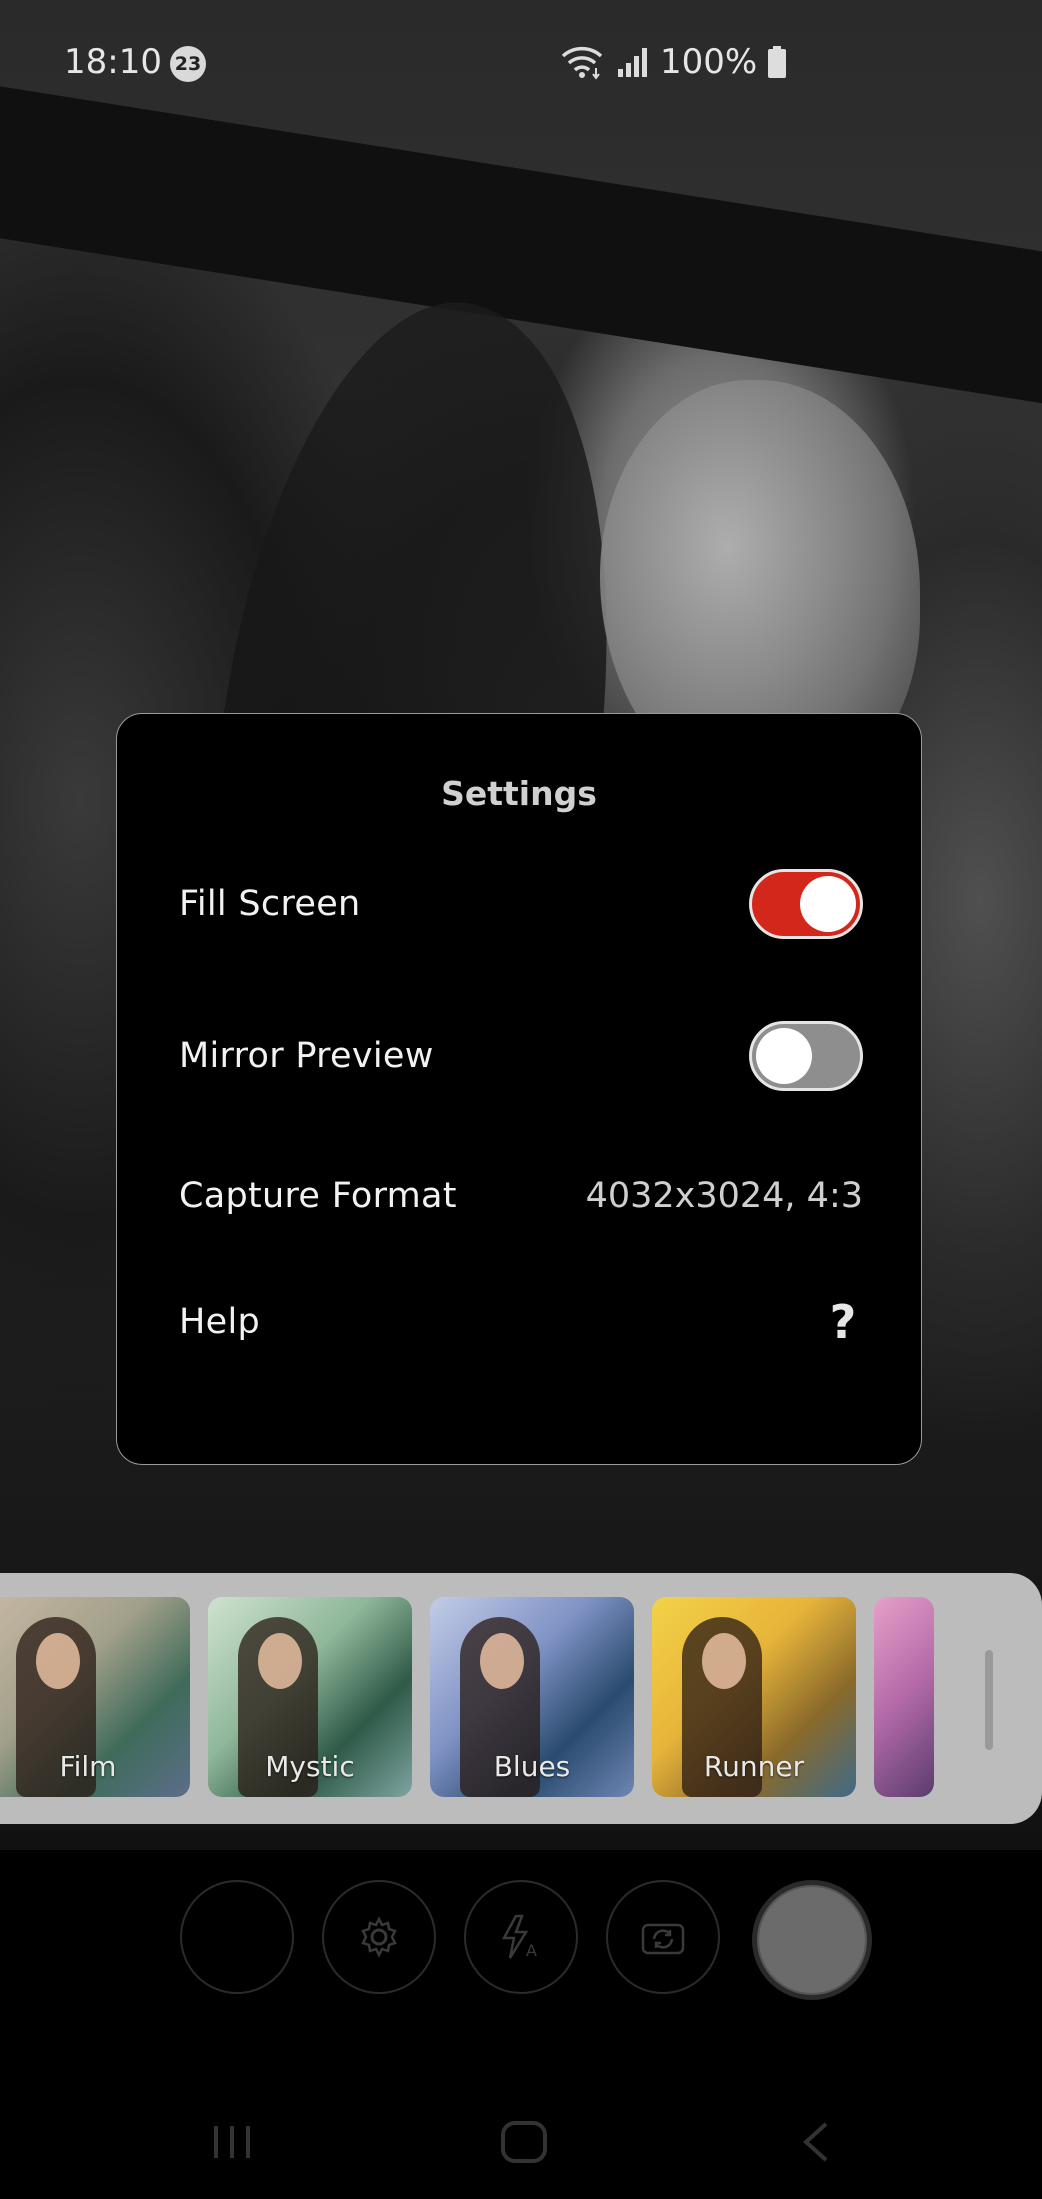 Image resolution: width=1042 pixels, height=2199 pixels. I want to click on gear-icon, so click(379, 1937).